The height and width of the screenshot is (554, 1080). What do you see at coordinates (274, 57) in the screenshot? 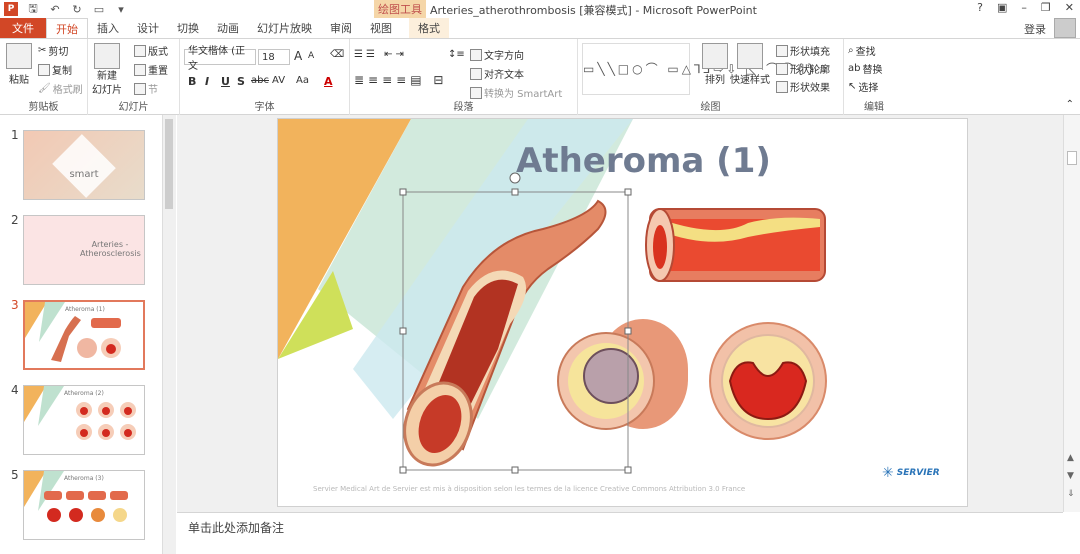
I see `font-size-combo: 18` at bounding box center [274, 57].